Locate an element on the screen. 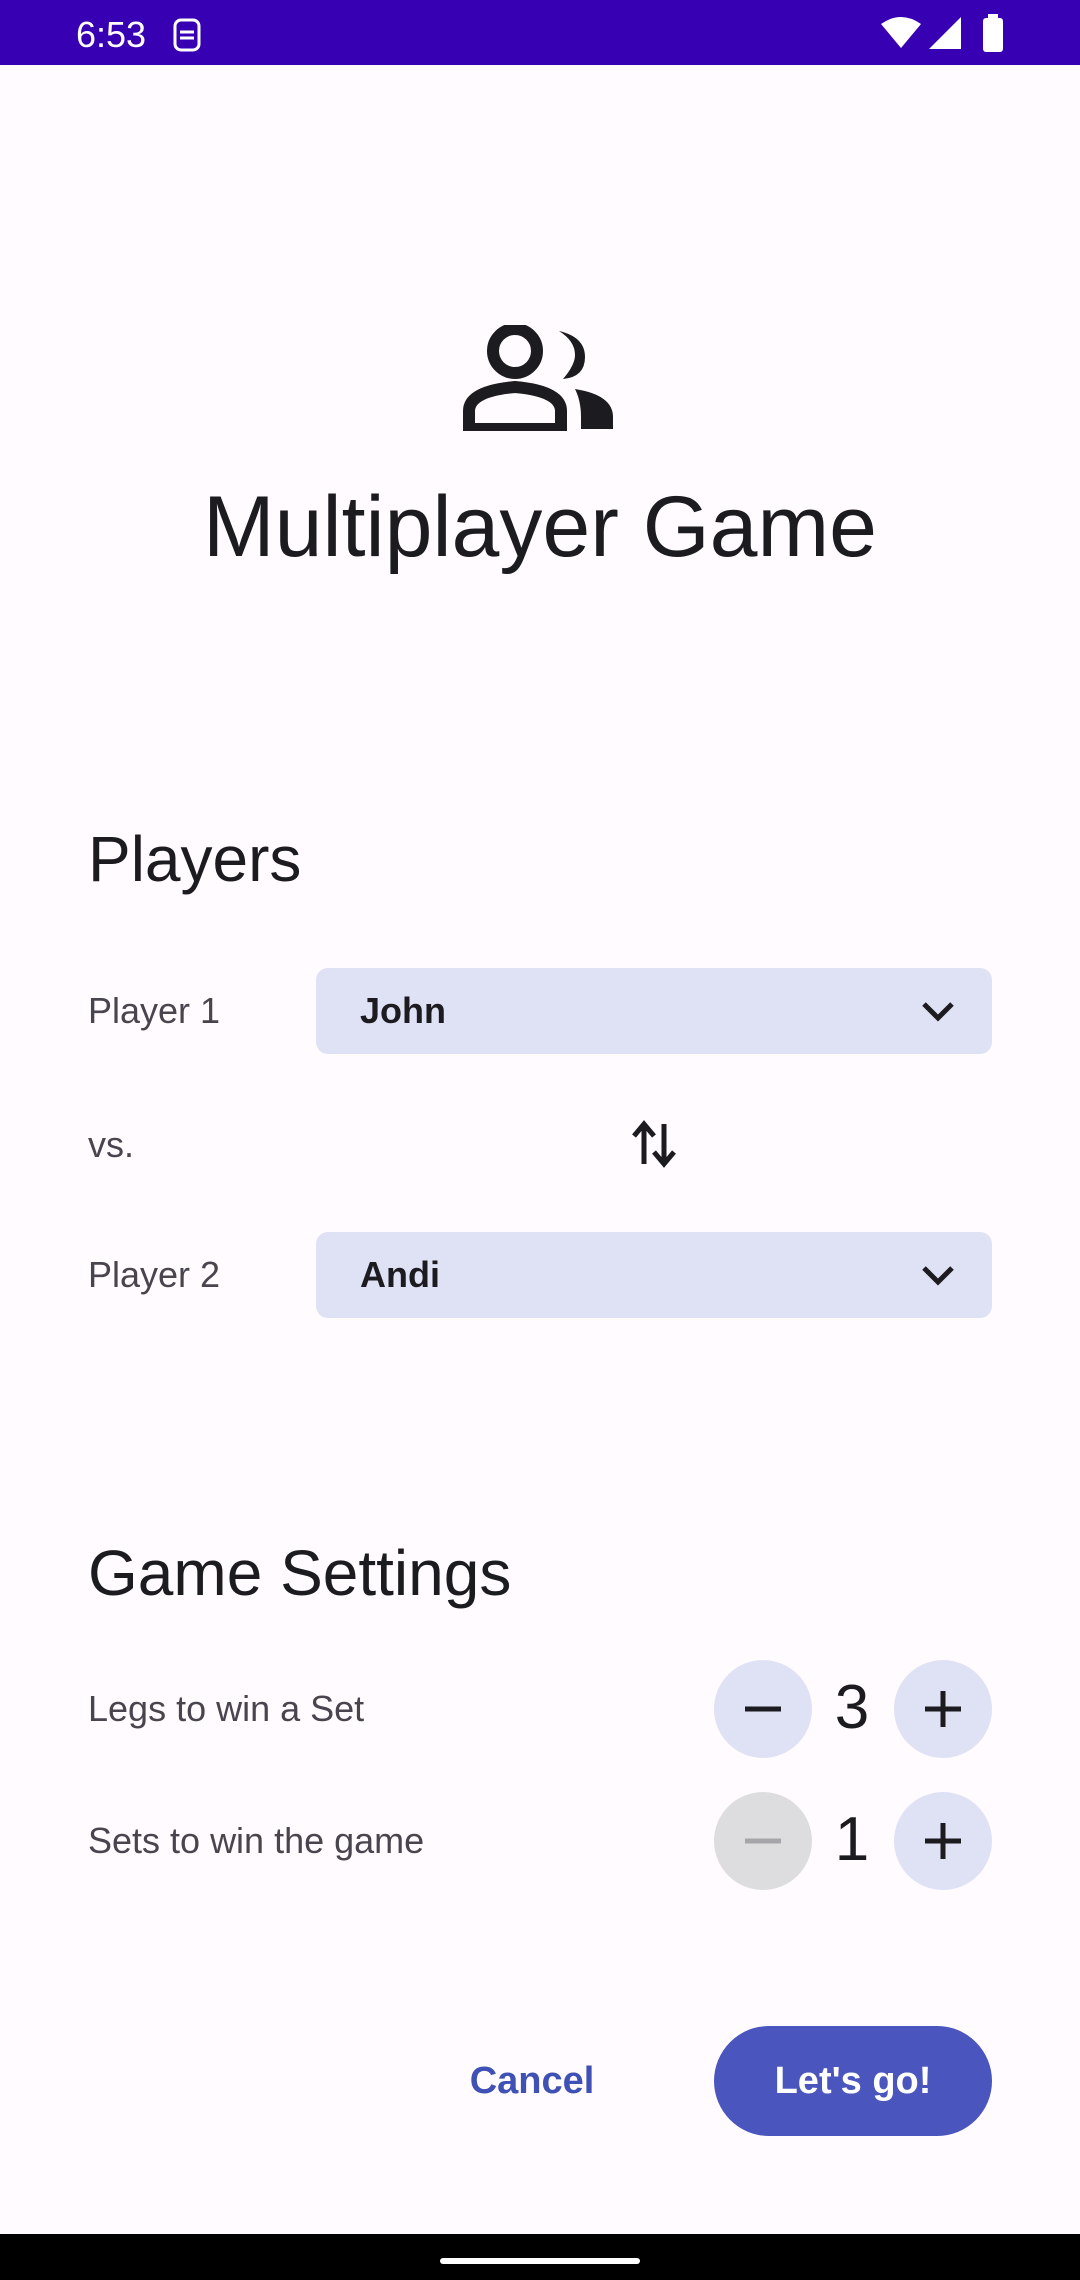 This screenshot has height=2280, width=1080. legs-value: 3 is located at coordinates (852, 1707).